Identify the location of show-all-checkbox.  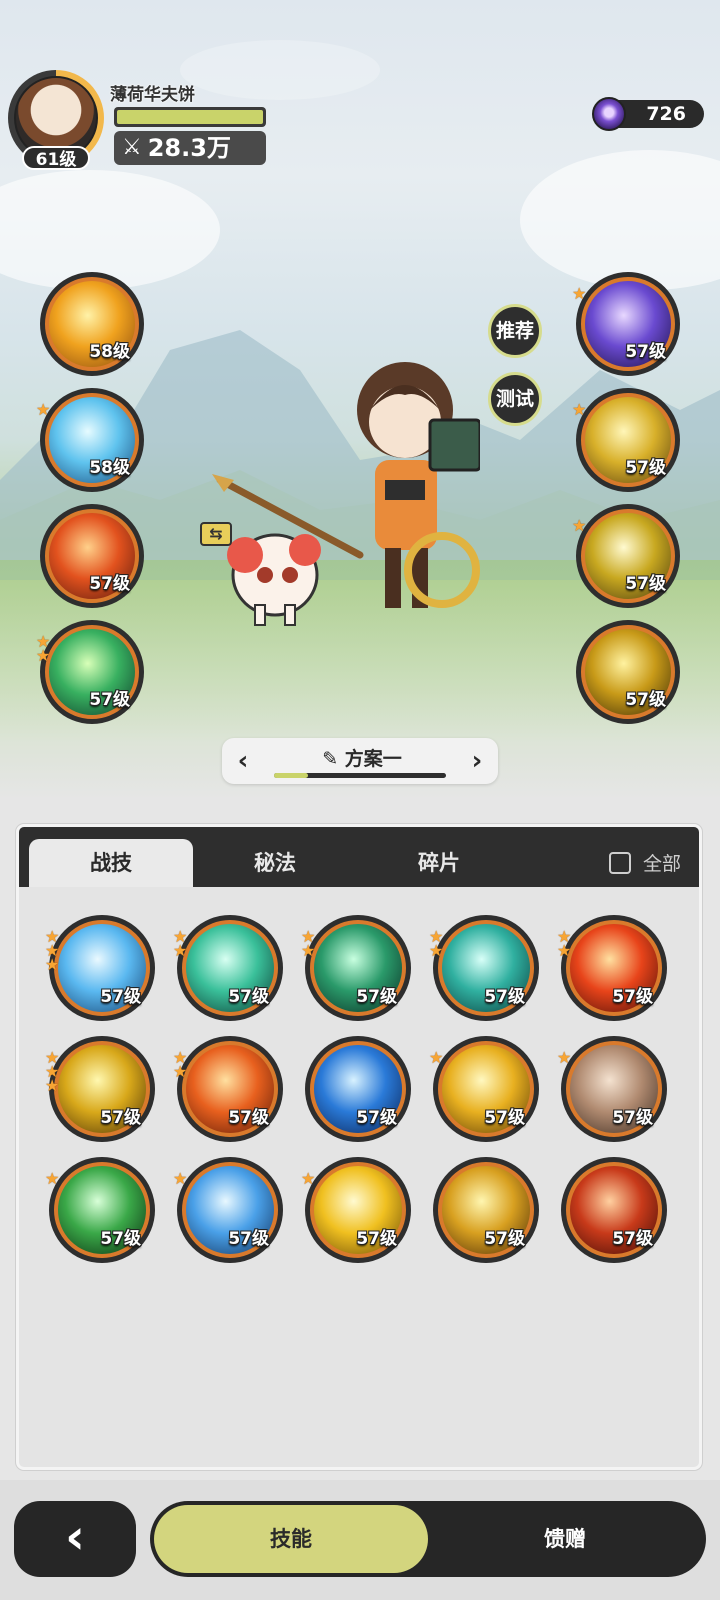
(619, 862).